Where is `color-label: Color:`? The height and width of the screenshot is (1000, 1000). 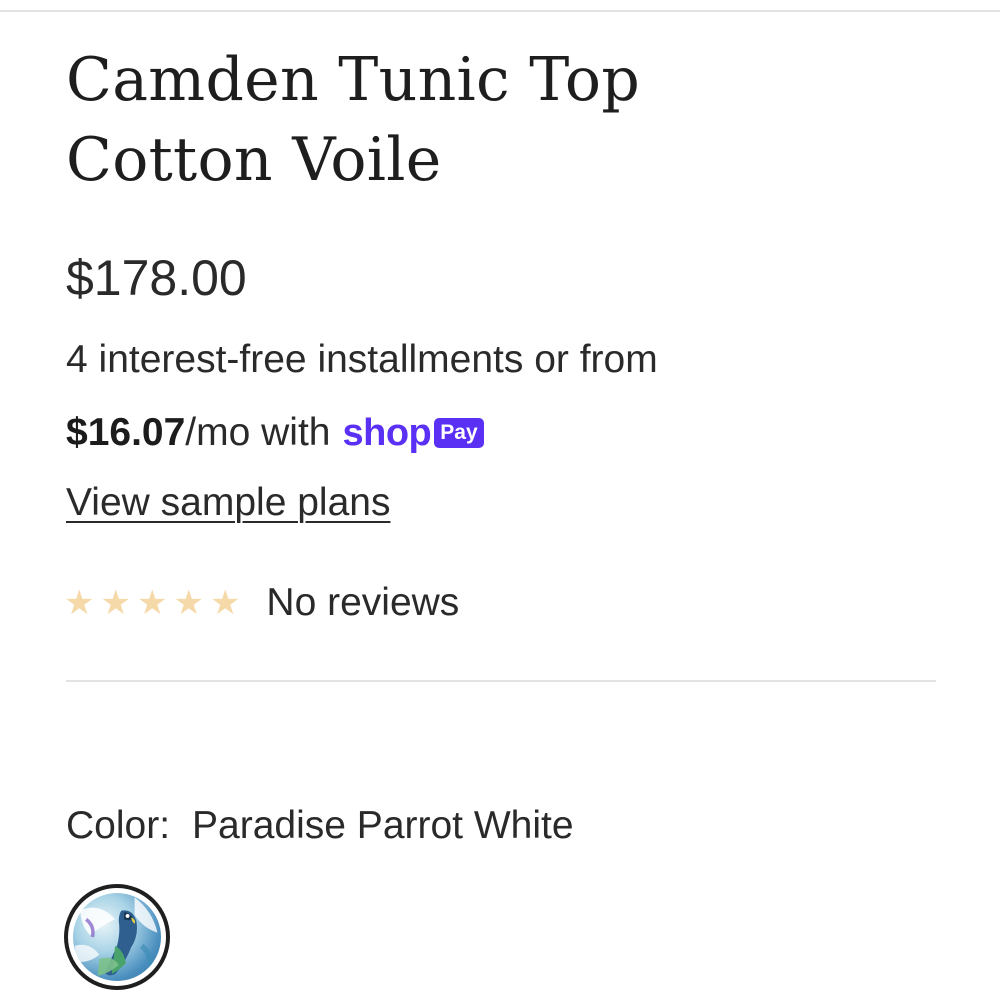 color-label: Color: is located at coordinates (118, 825).